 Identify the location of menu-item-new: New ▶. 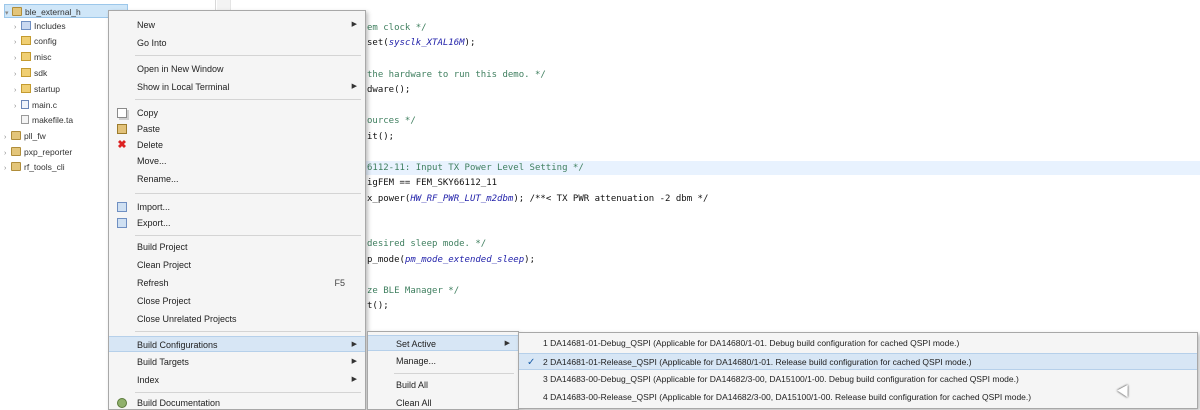
(237, 25).